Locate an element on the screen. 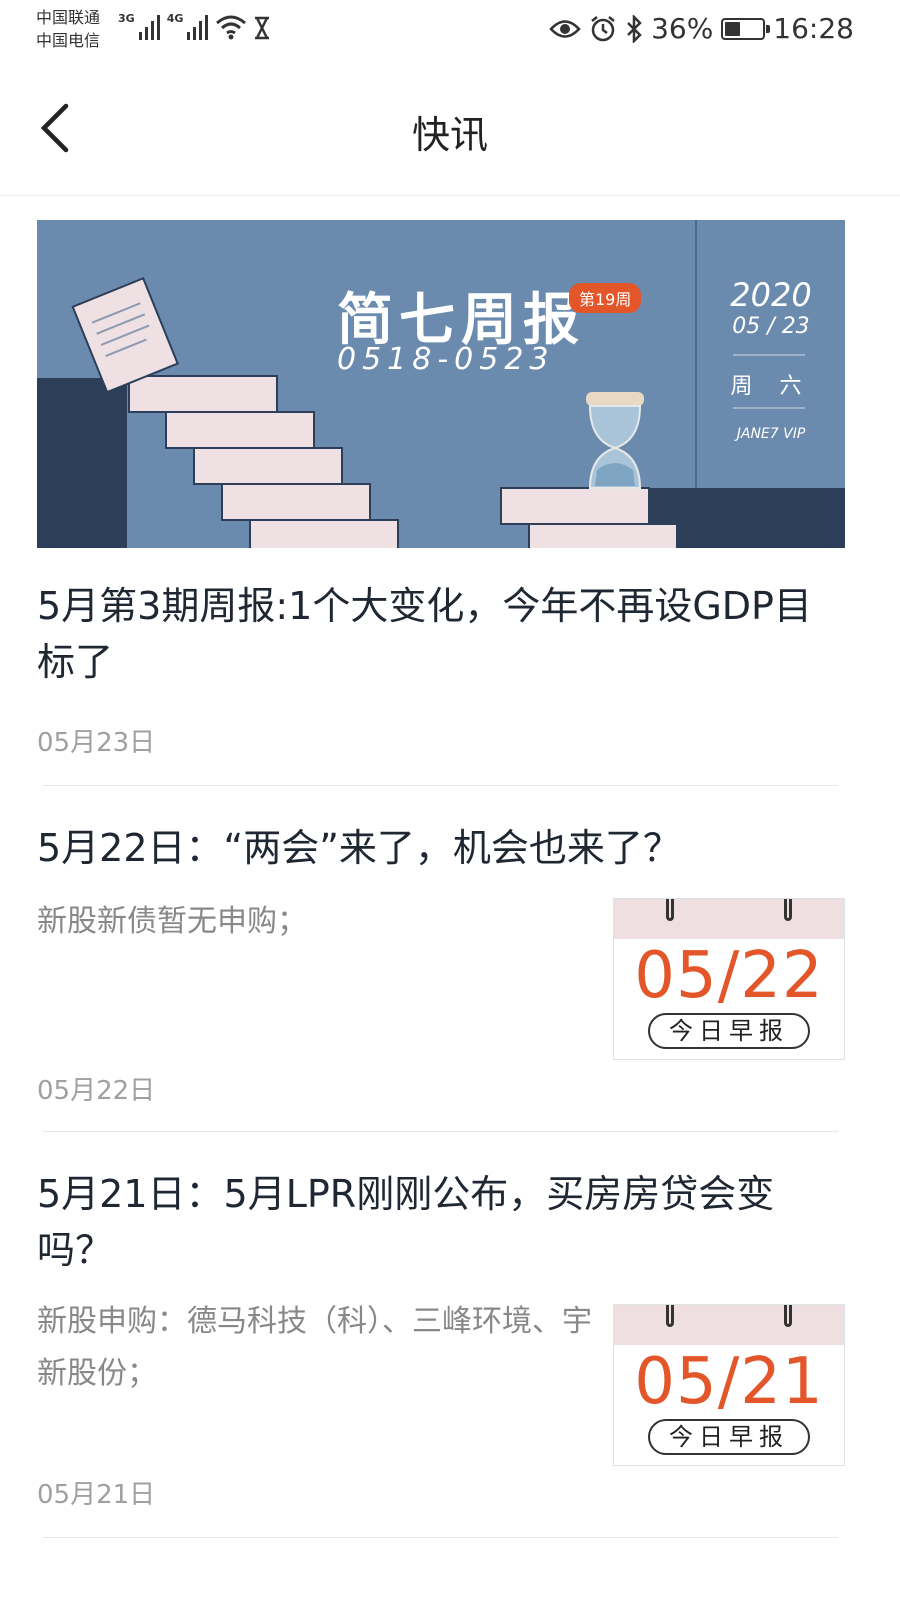 Image resolution: width=900 pixels, height=1600 pixels. list-item: 5月第3期周报:1个大变化，今年不再设GDP目标了 05月23日 is located at coordinates (441, 668).